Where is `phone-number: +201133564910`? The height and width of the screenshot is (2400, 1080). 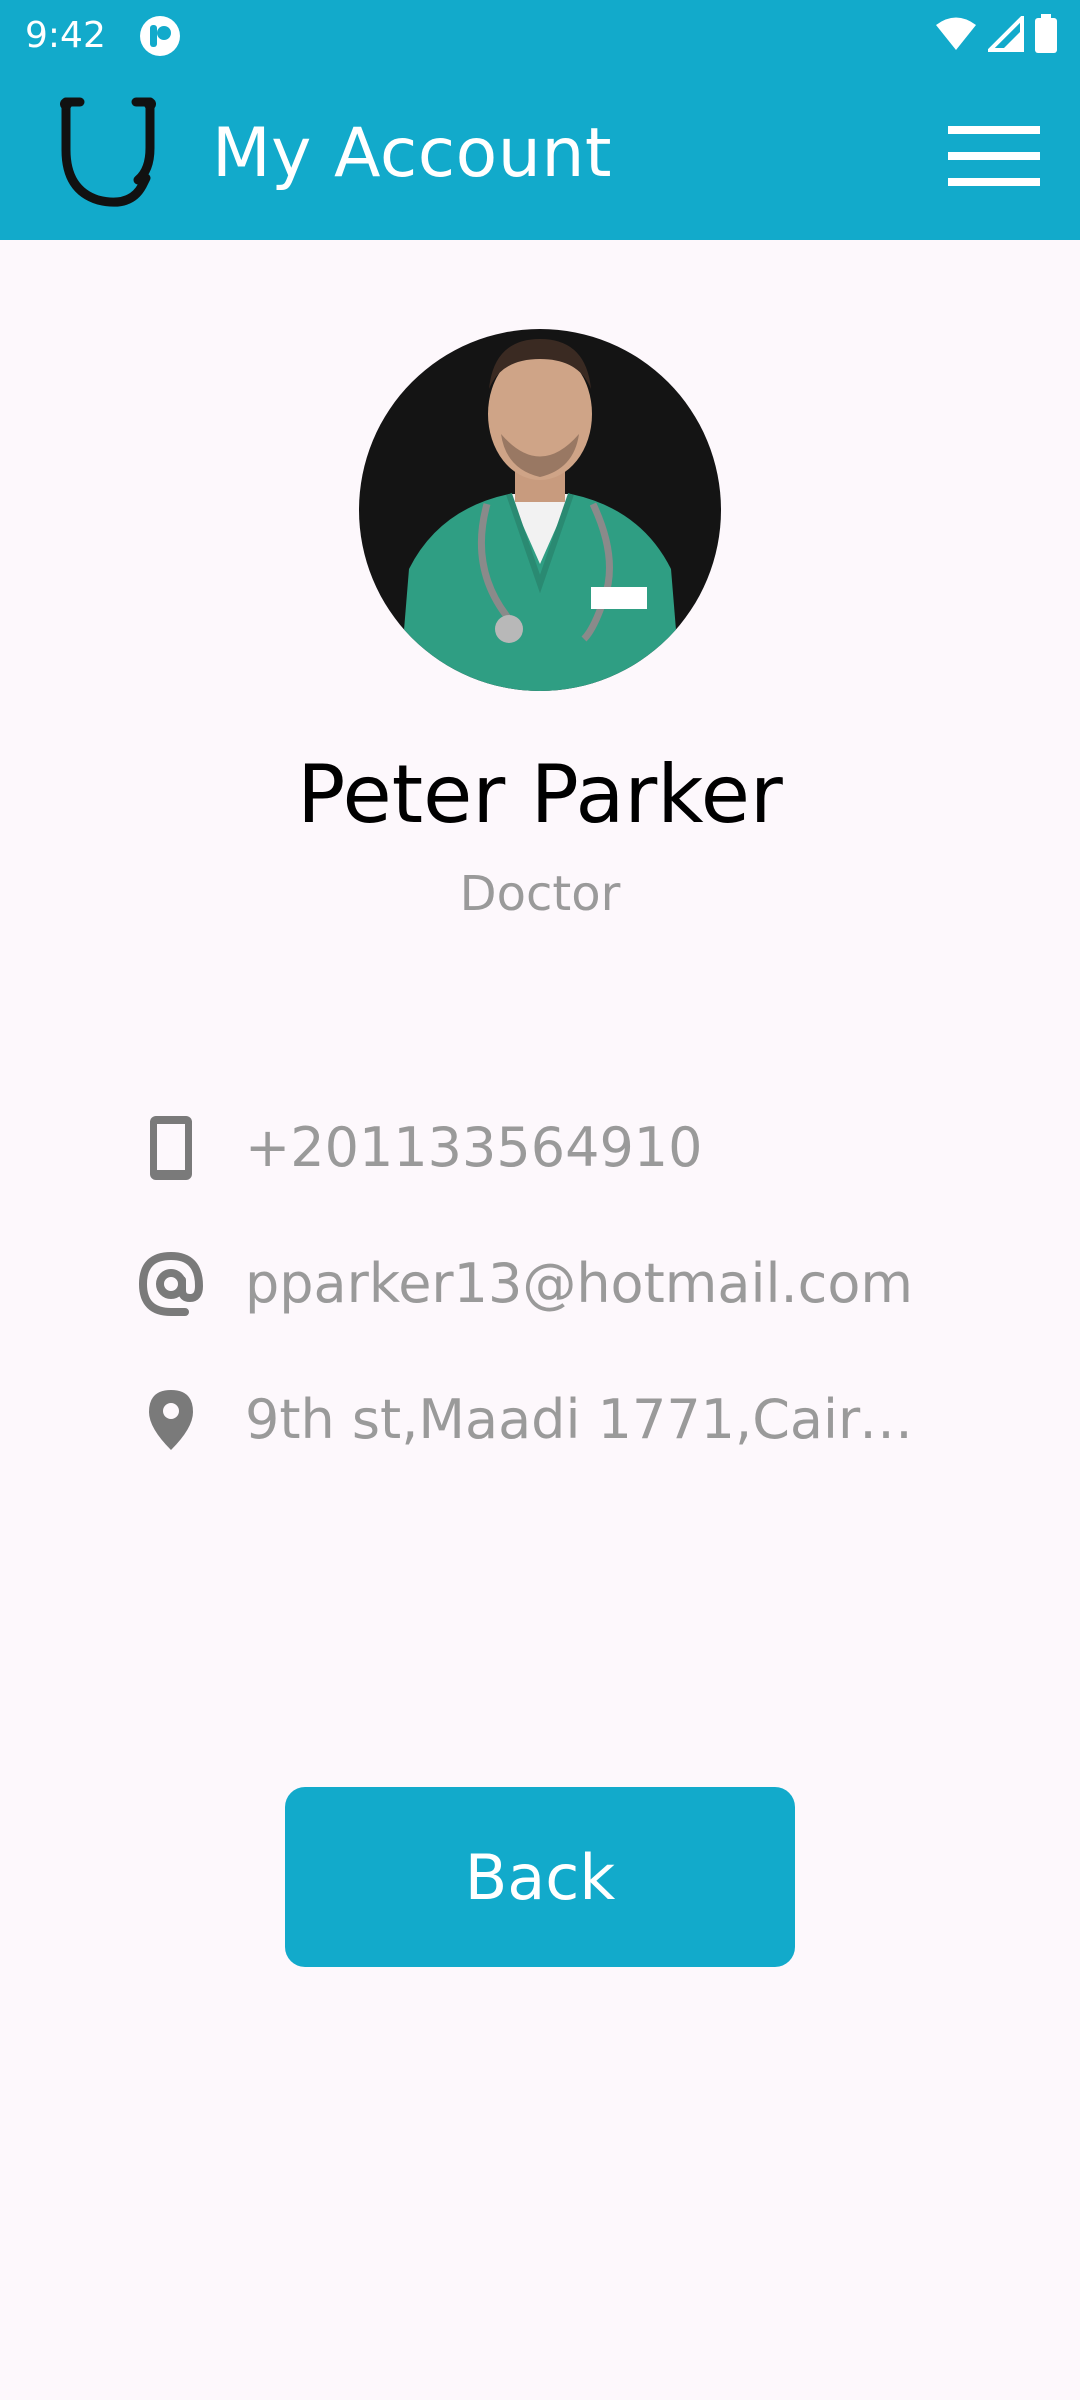
phone-number: +201133564910 is located at coordinates (474, 1147).